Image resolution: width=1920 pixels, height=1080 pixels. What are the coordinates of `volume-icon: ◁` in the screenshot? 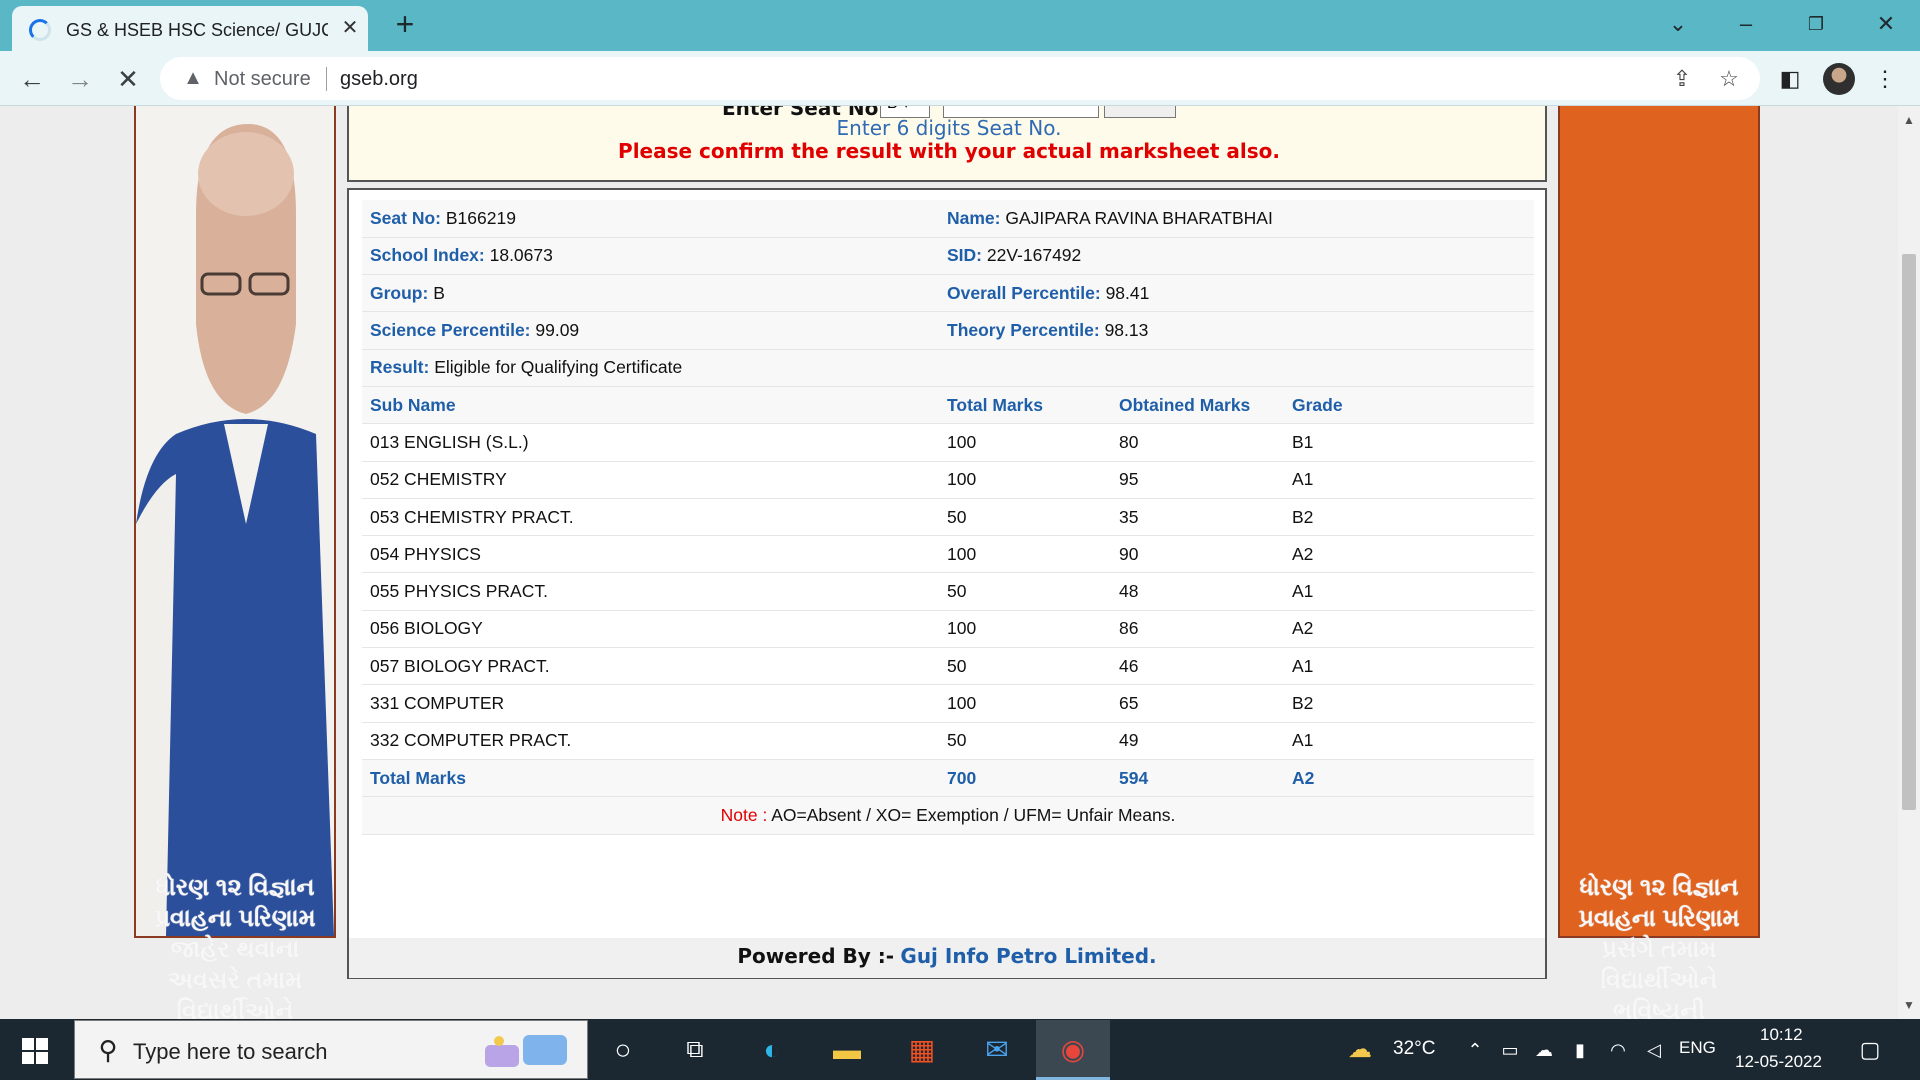 It's located at (1654, 1050).